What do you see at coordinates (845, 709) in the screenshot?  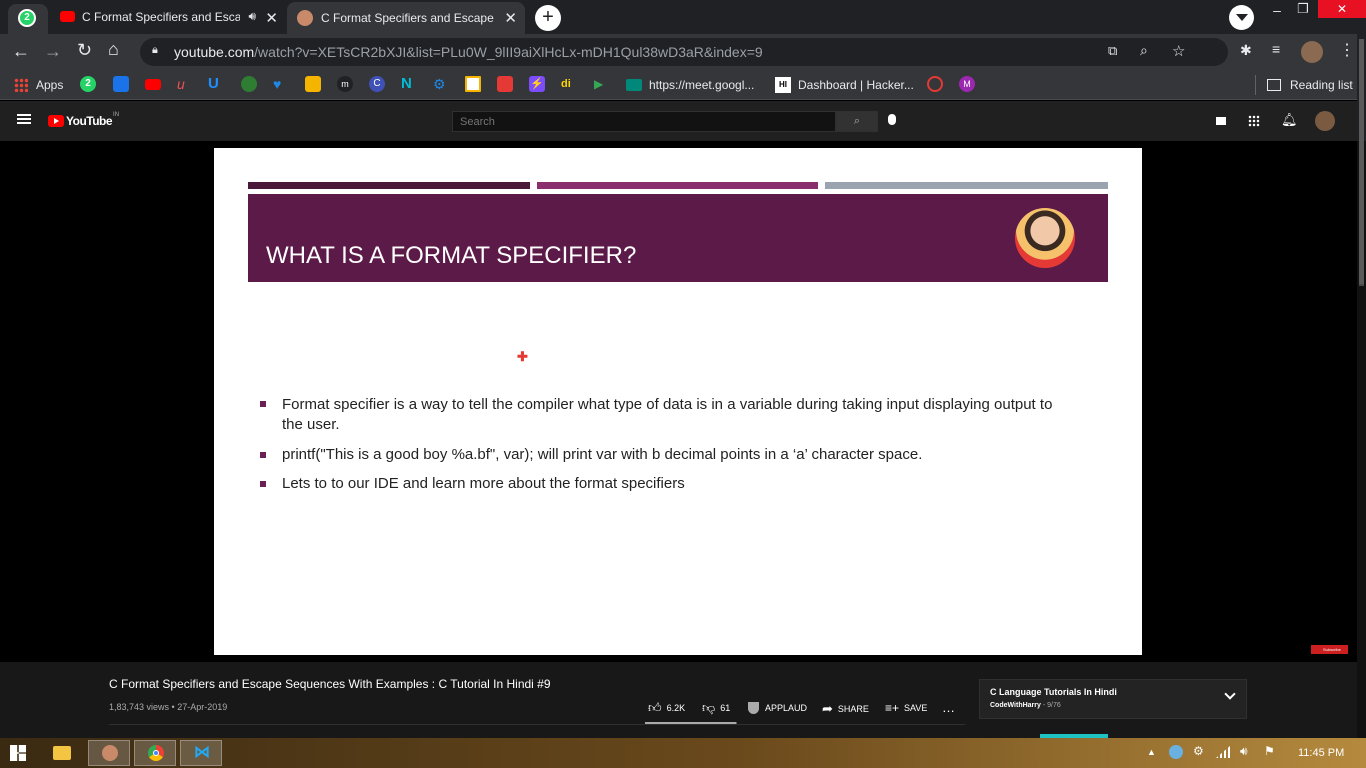 I see `share-button: ➦ SHARE` at bounding box center [845, 709].